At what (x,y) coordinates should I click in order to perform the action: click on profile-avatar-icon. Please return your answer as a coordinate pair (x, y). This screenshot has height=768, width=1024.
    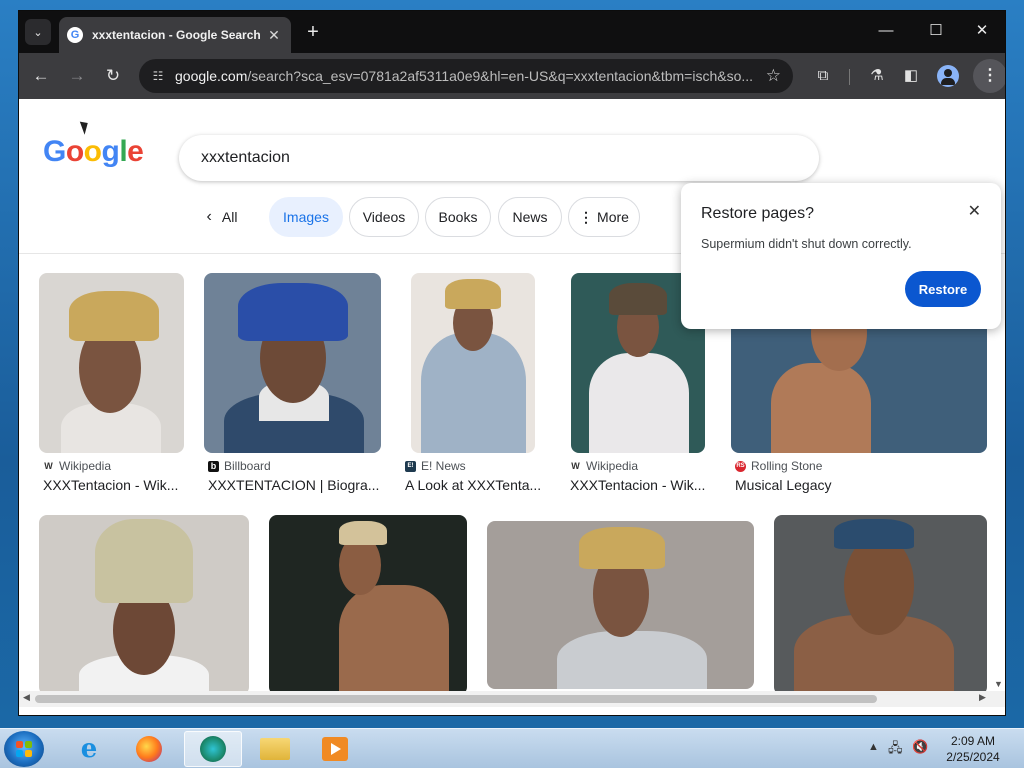
    Looking at the image, I should click on (948, 76).